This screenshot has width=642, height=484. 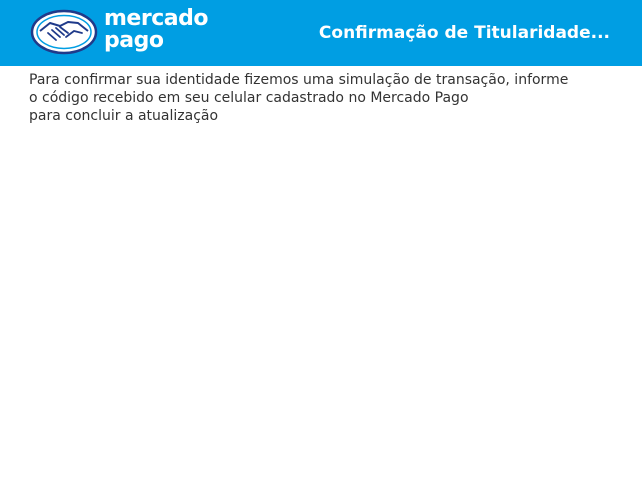 I want to click on brand-logo-text: mercado pago, so click(x=156, y=30).